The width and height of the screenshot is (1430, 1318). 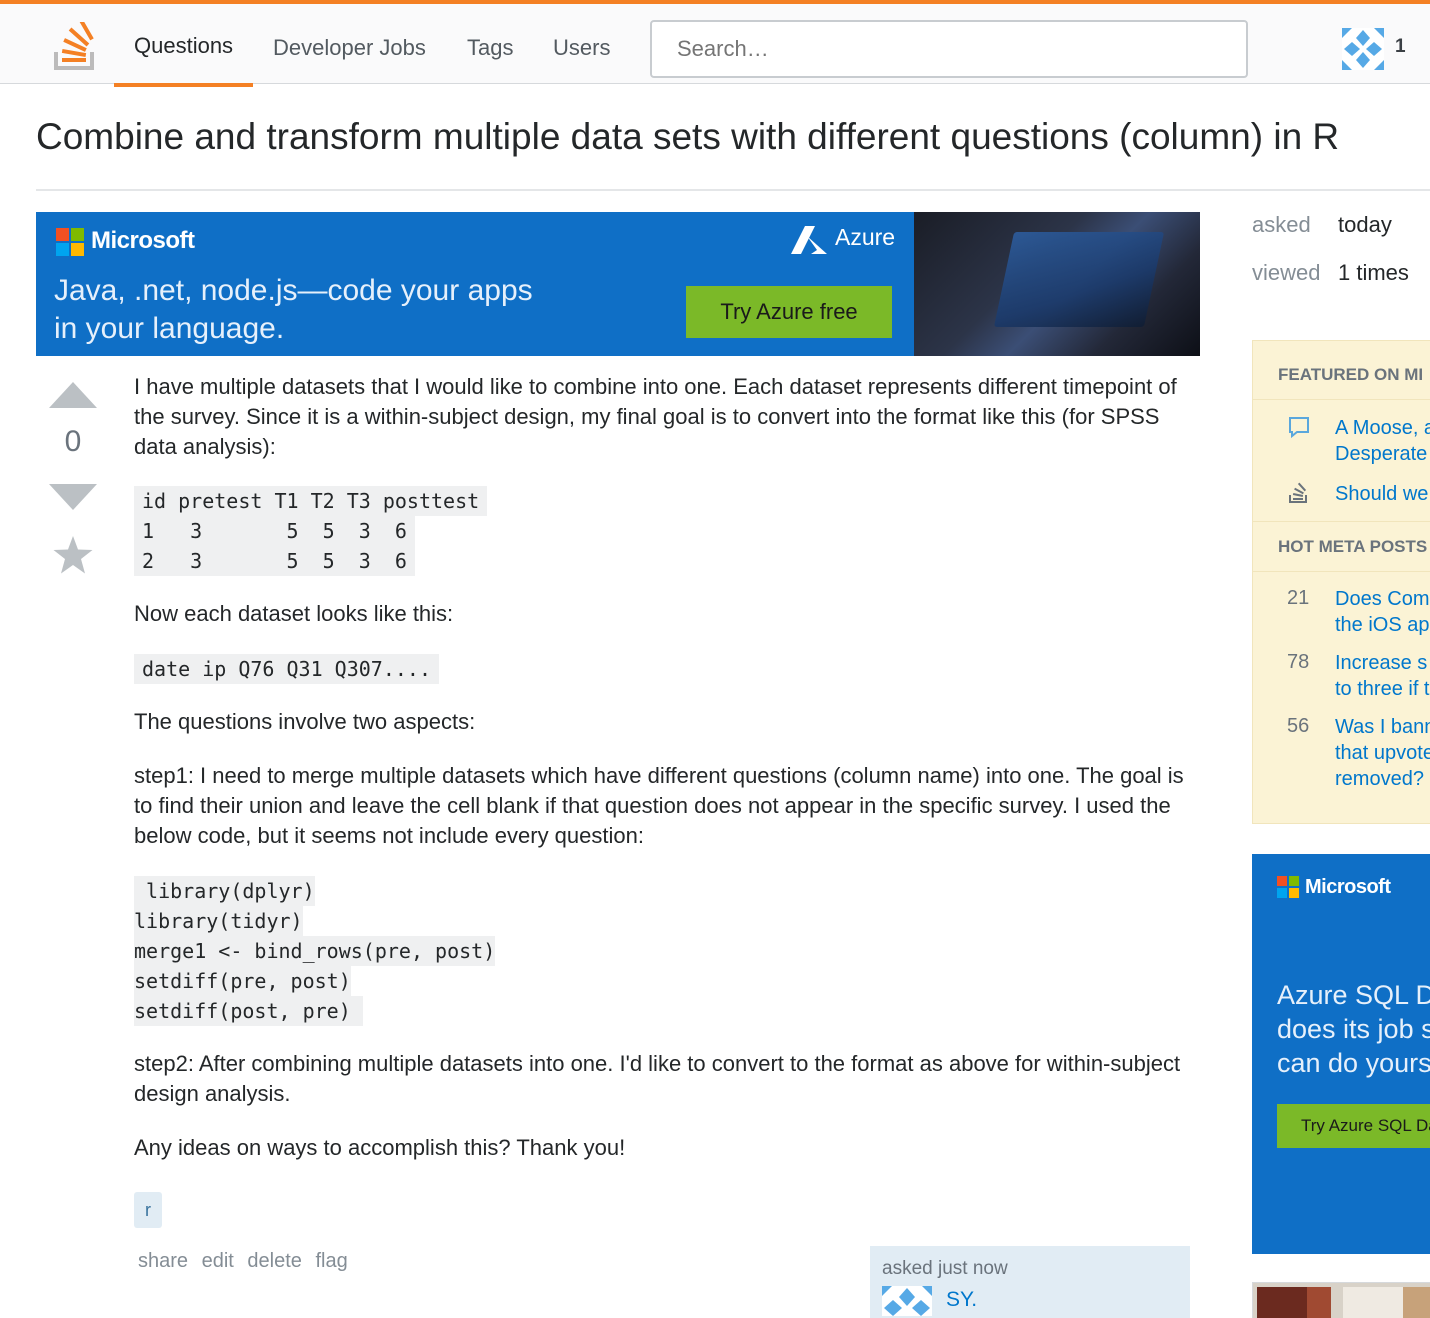 What do you see at coordinates (349, 47) in the screenshot?
I see `nav-developer-jobs: Developer Jobs` at bounding box center [349, 47].